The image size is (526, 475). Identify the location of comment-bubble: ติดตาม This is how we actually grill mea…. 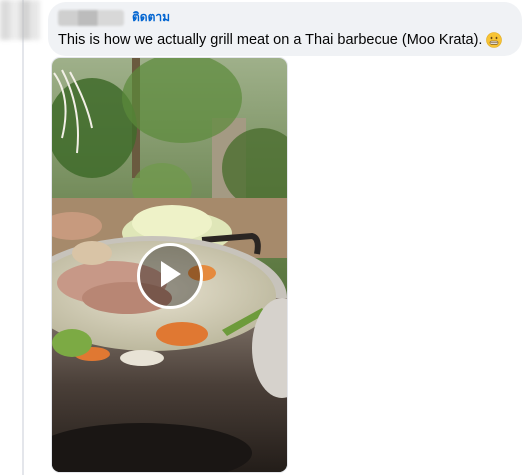
(285, 29).